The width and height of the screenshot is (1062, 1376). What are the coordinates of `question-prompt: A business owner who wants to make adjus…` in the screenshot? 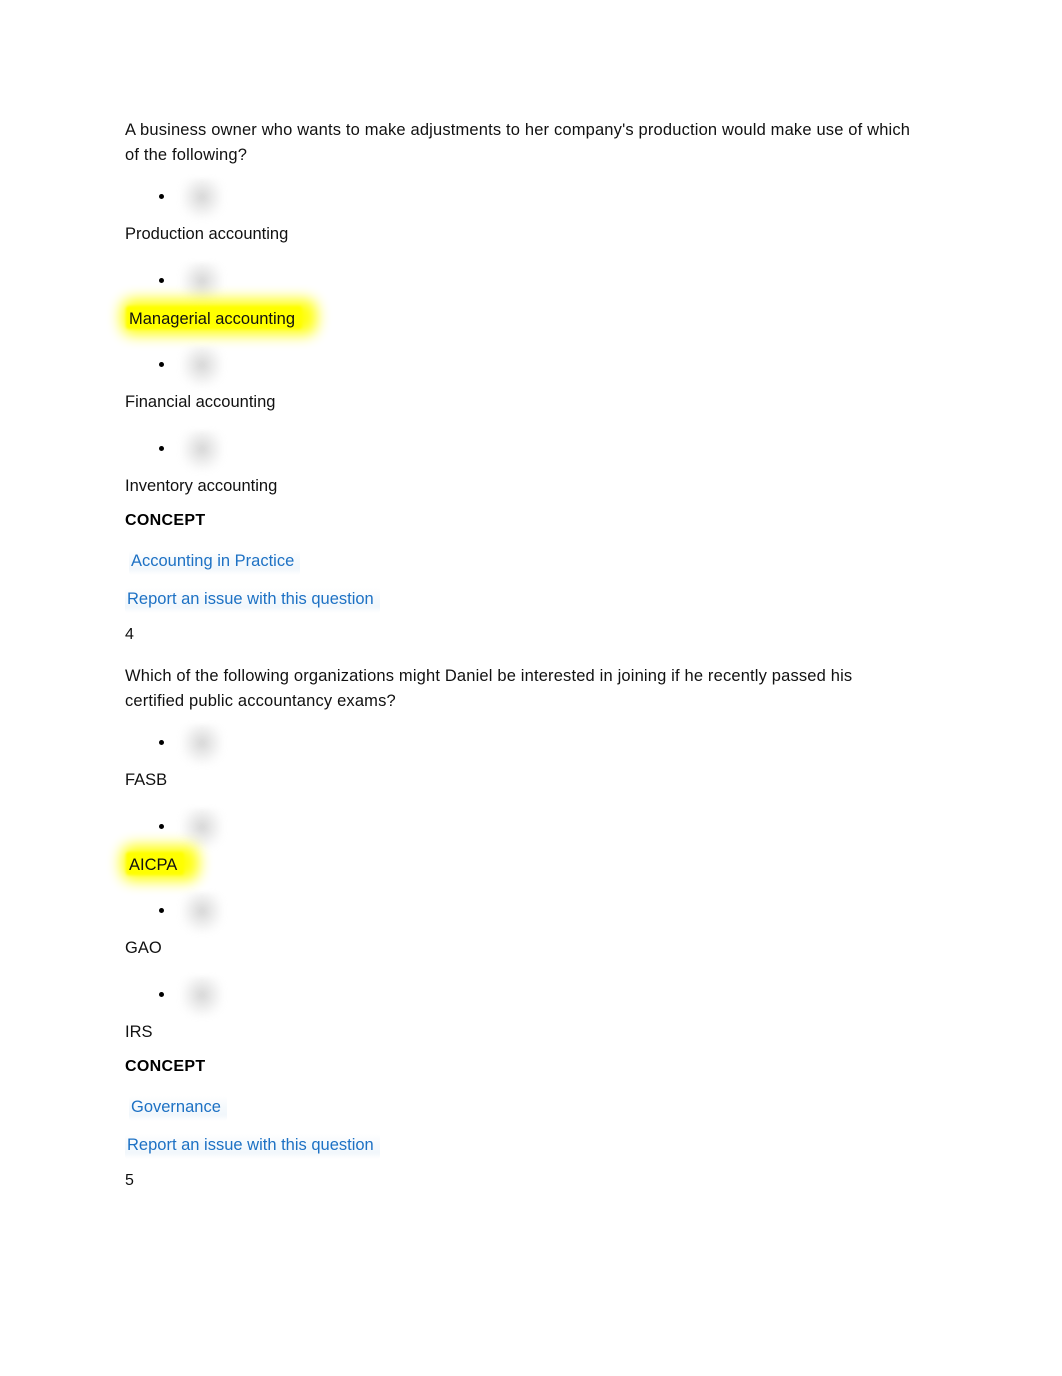 It's located at (518, 142).